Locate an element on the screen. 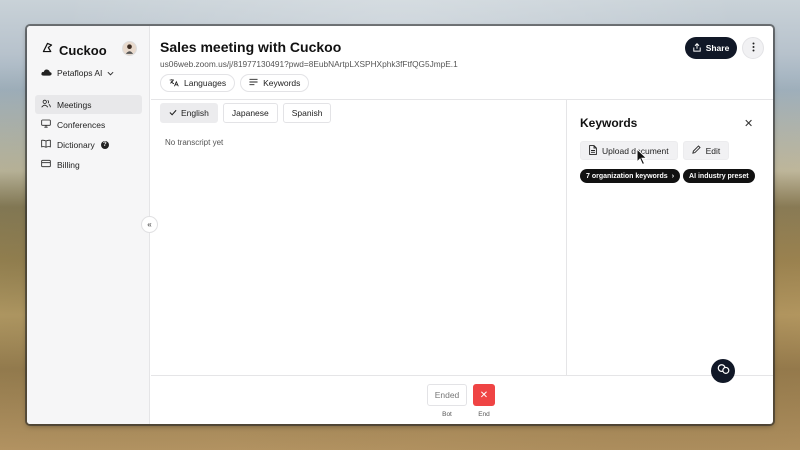 This screenshot has width=800, height=450. organization-keywords-tag: 7 organization keywords › is located at coordinates (630, 176).